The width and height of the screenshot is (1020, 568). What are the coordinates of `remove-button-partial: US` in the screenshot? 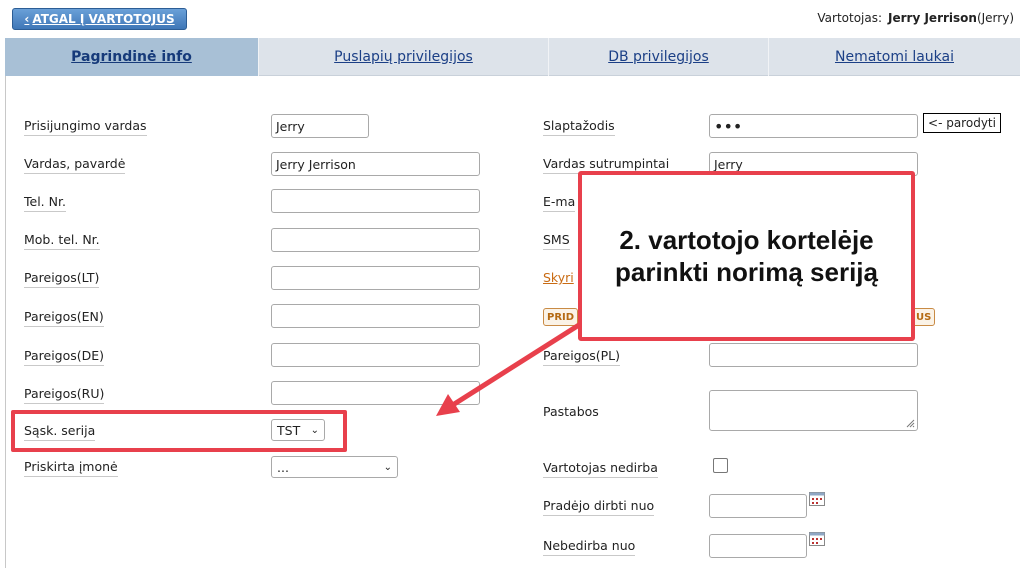 It's located at (924, 317).